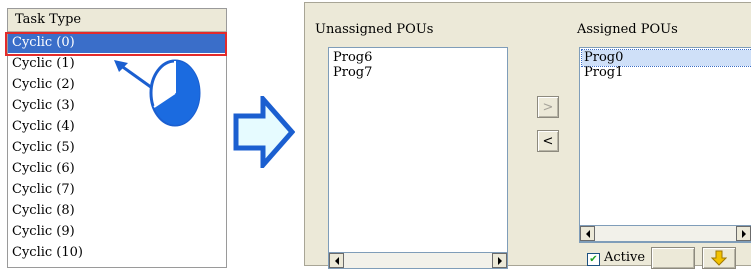 This screenshot has height=269, width=751. I want to click on task-type-header: Task Type, so click(117, 20).